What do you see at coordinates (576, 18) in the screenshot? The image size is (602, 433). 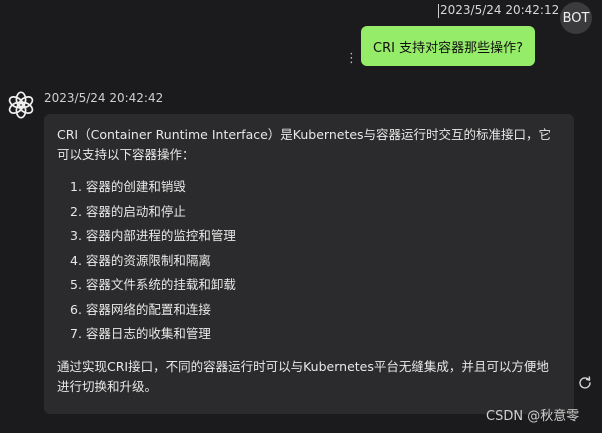 I see `user-avatar: BOT` at bounding box center [576, 18].